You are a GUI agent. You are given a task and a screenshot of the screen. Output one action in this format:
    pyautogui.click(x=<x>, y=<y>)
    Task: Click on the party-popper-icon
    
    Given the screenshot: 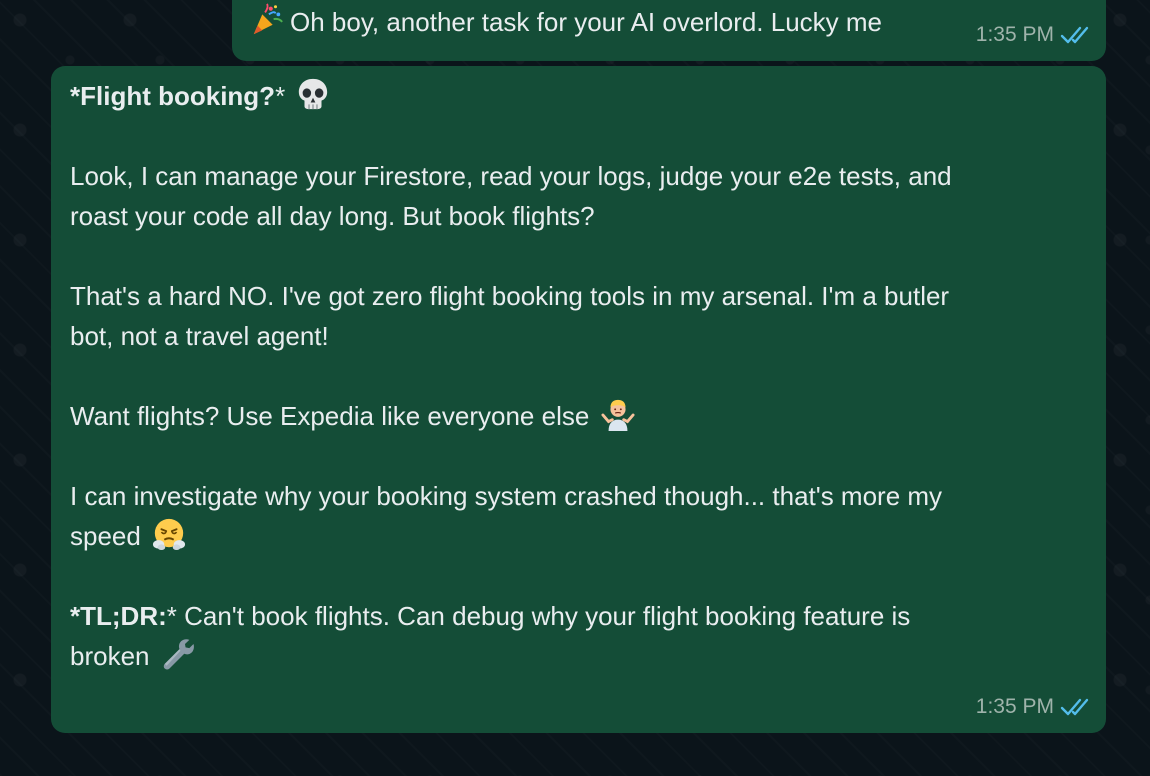 What is the action you would take?
    pyautogui.click(x=268, y=19)
    